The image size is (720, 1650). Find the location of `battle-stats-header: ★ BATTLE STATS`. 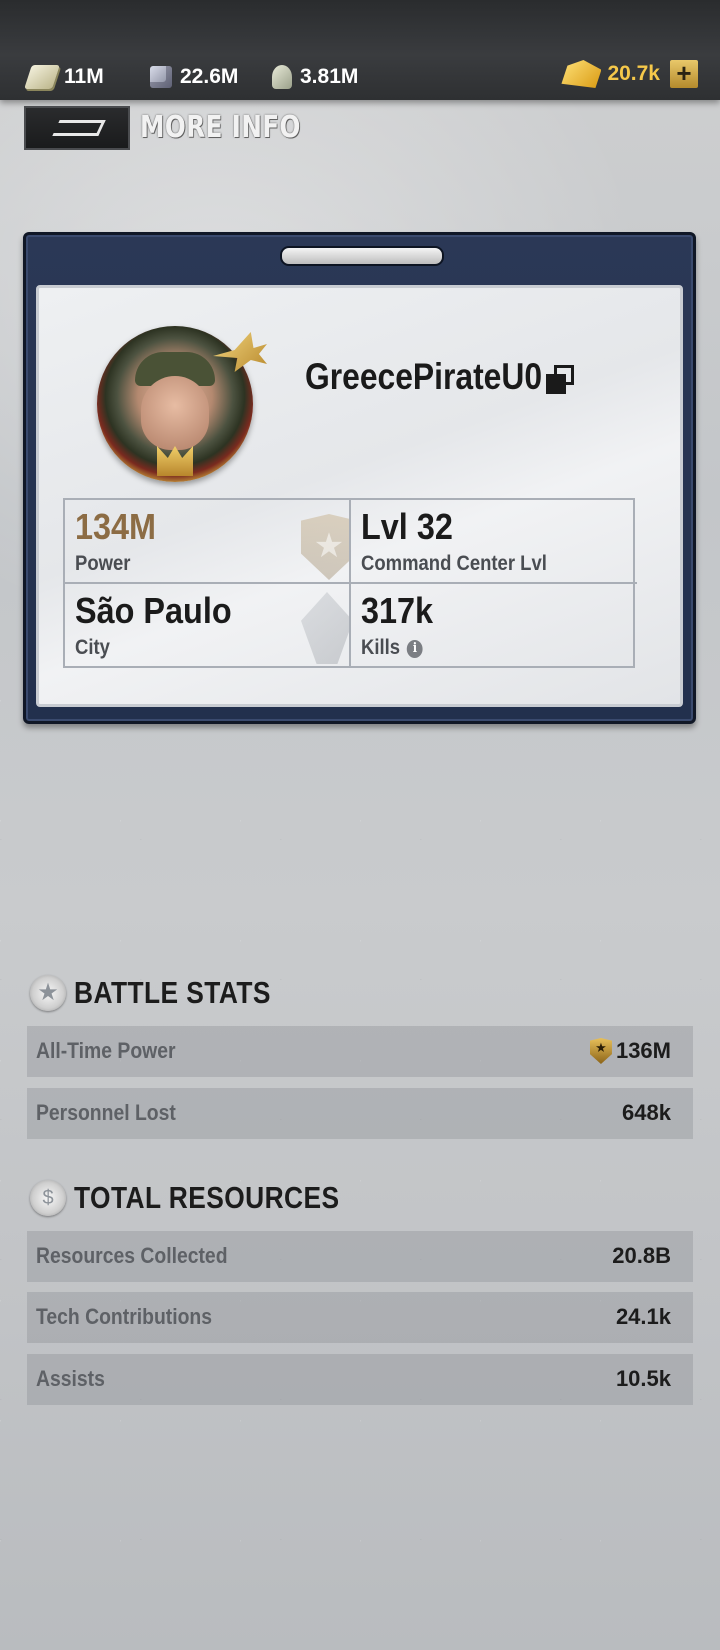

battle-stats-header: ★ BATTLE STATS is located at coordinates (168, 993).